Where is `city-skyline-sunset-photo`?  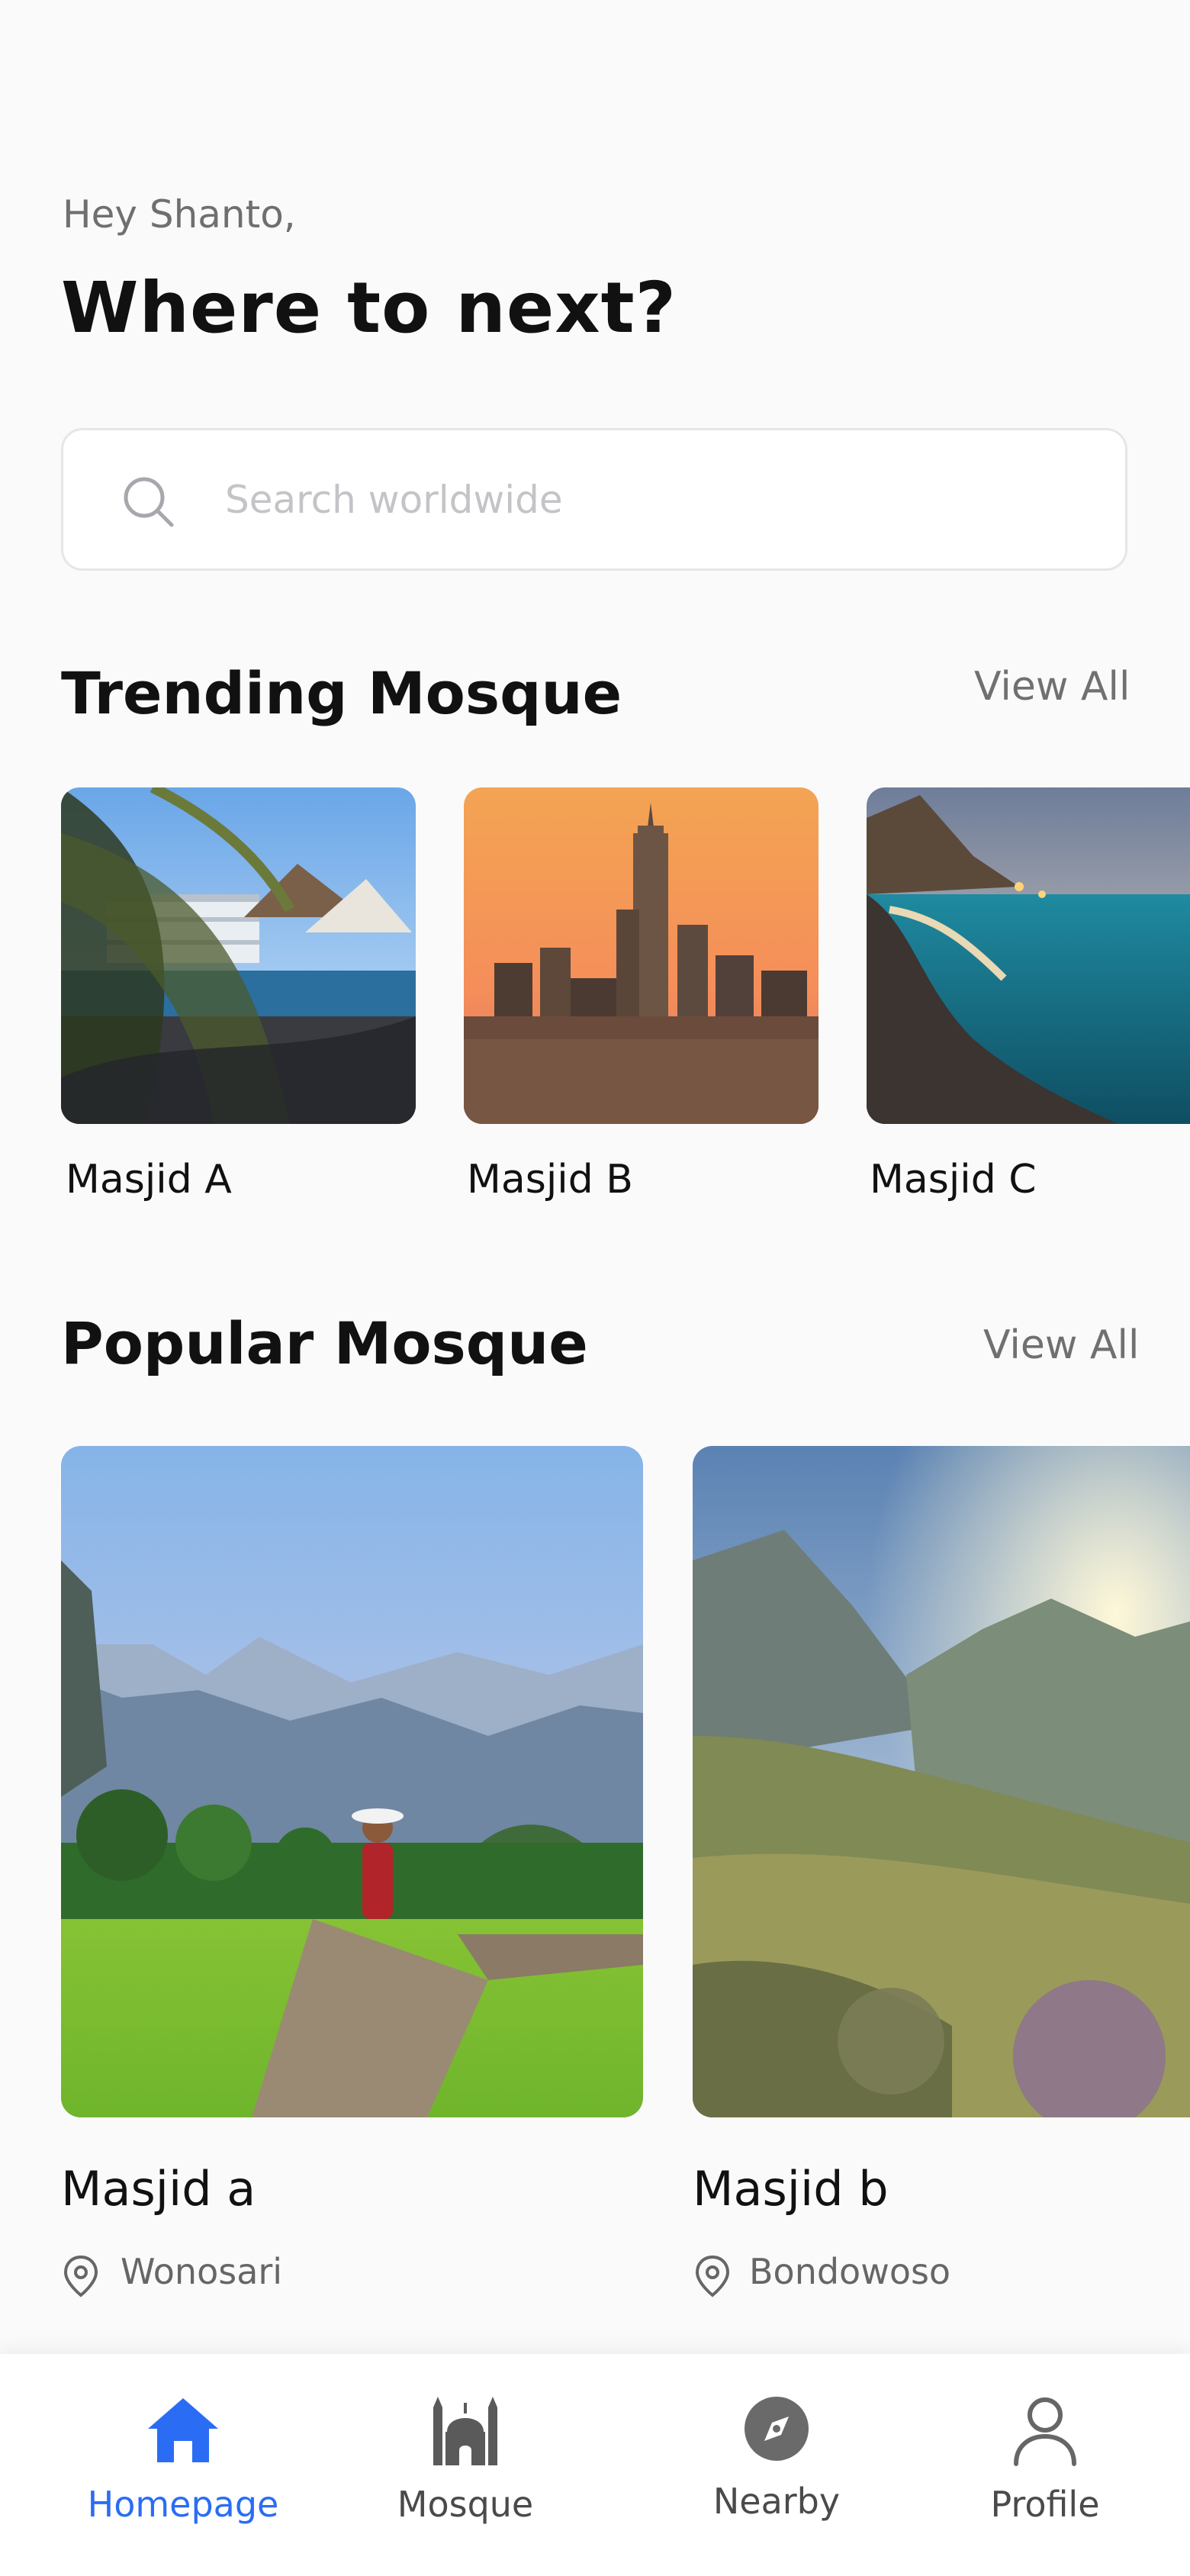 city-skyline-sunset-photo is located at coordinates (641, 955).